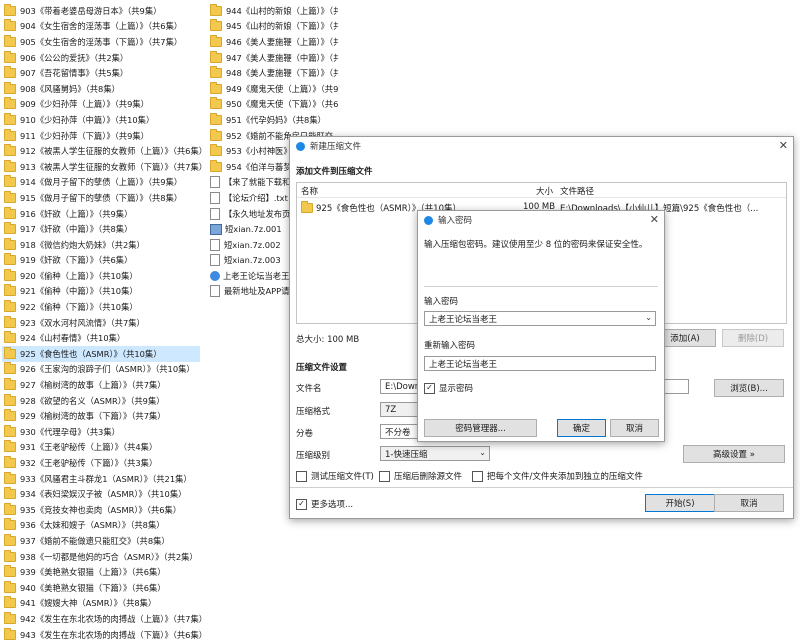 The width and height of the screenshot is (800, 642). Describe the element at coordinates (313, 412) in the screenshot. I see `format-label: 压缩格式` at that location.